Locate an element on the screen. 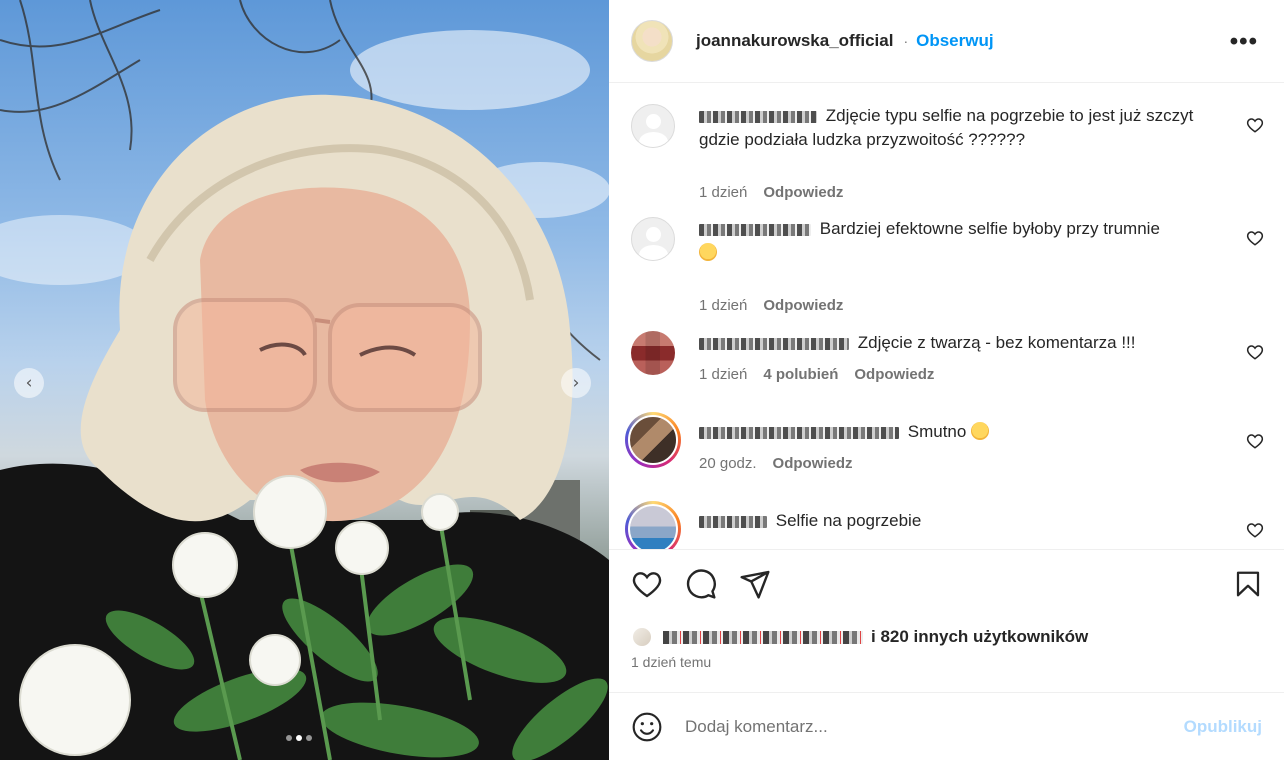  post-header: joannakurowska_official · Obserwuj ••• is located at coordinates (946, 41).